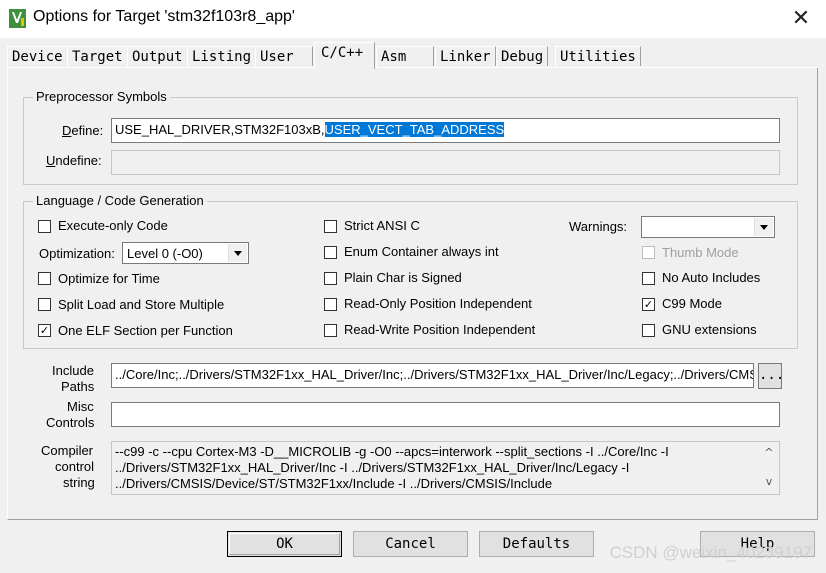  What do you see at coordinates (403, 277) in the screenshot?
I see `plain-char-label: Plain Char is Signed` at bounding box center [403, 277].